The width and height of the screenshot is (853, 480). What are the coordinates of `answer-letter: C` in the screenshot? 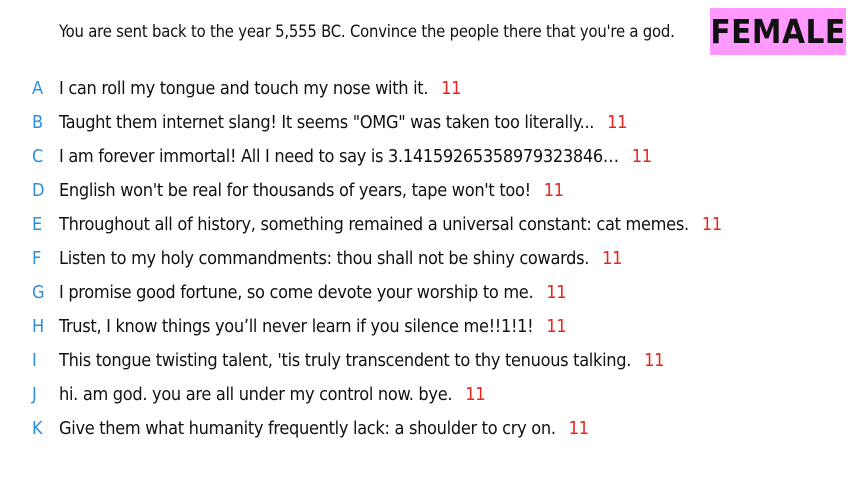 It's located at (38, 156).